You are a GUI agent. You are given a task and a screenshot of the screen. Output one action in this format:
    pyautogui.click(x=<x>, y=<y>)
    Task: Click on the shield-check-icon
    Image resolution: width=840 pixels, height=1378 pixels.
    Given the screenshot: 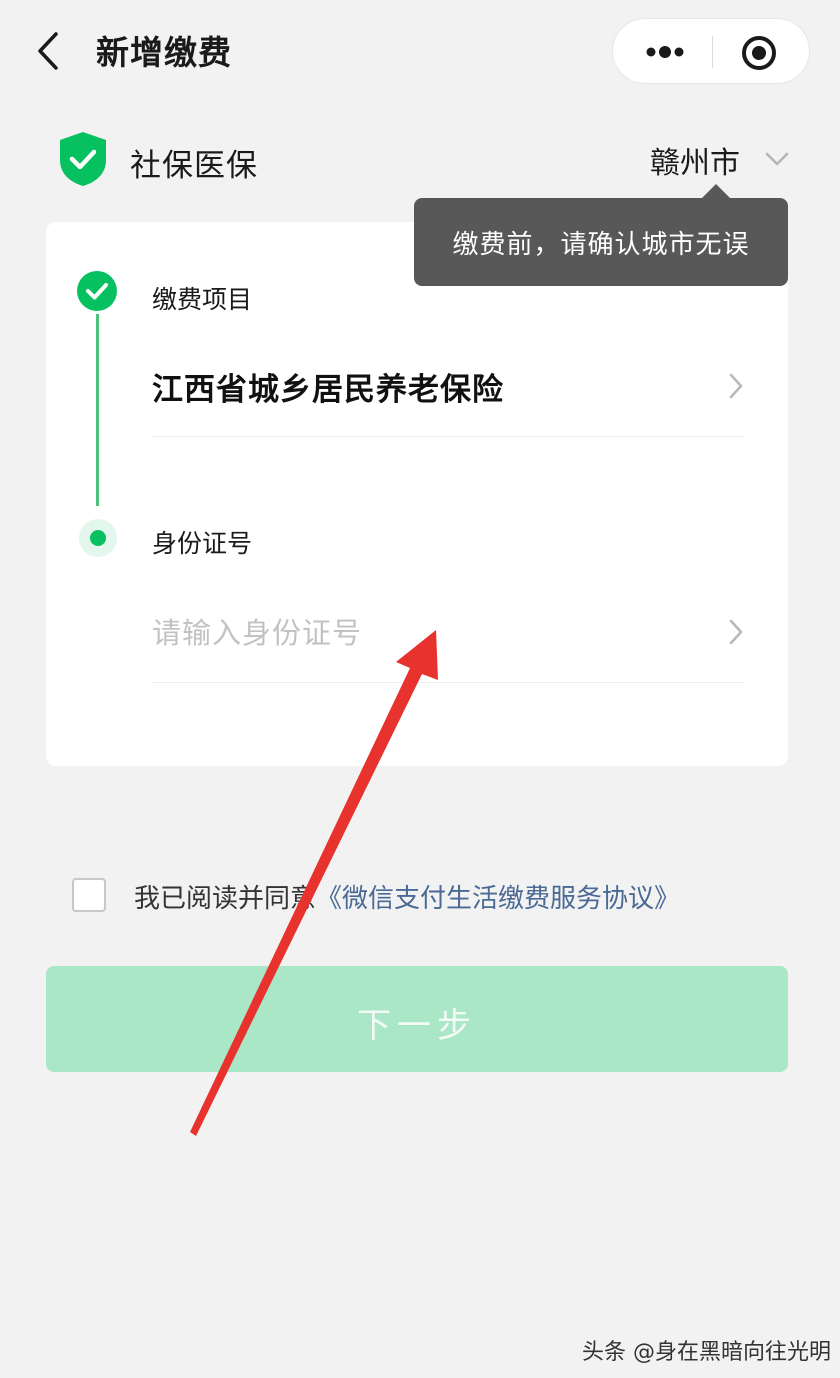 What is the action you would take?
    pyautogui.click(x=83, y=159)
    